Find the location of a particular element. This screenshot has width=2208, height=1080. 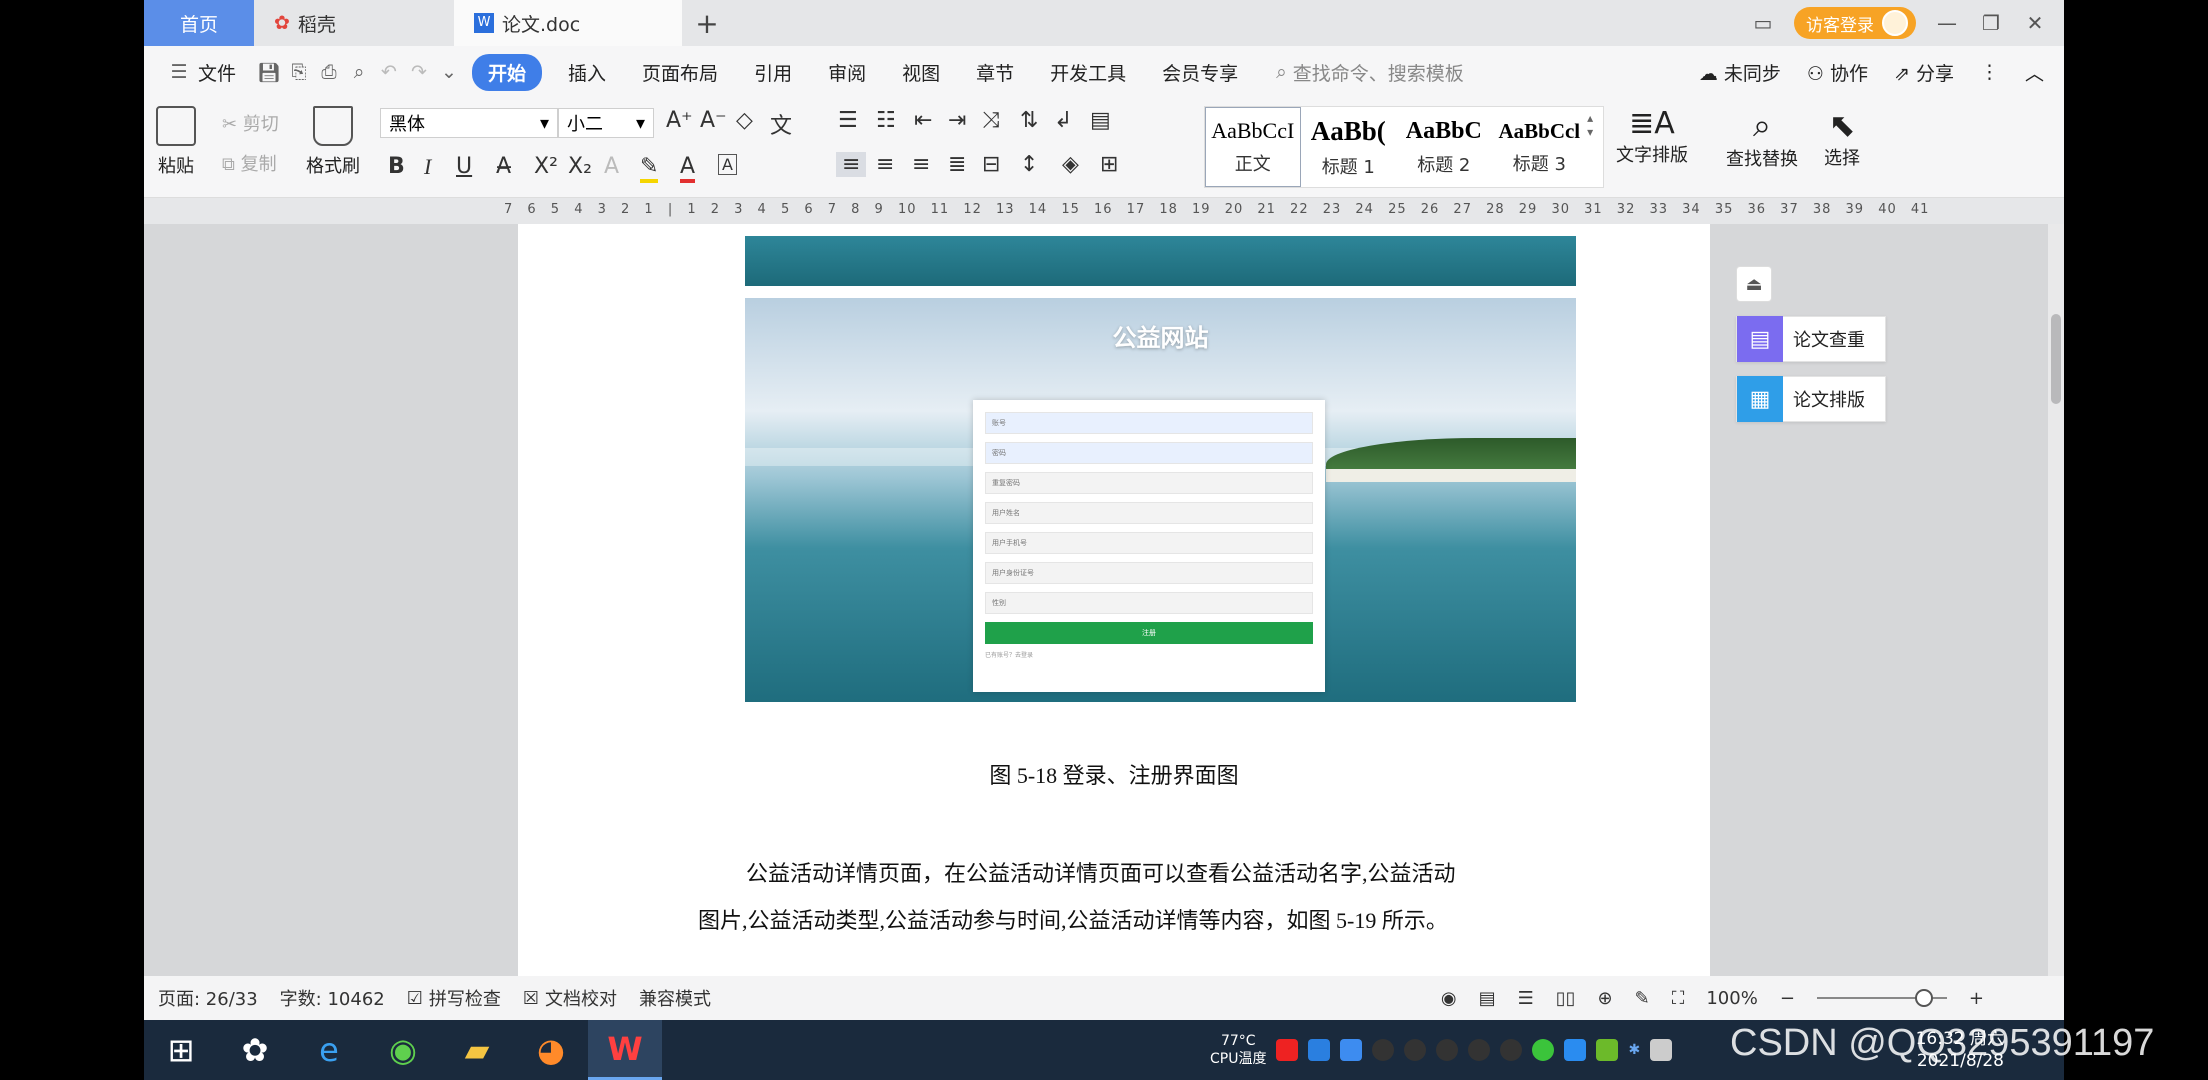

command-search: ⌕ 查找命令、搜索模板 is located at coordinates (1360, 72).